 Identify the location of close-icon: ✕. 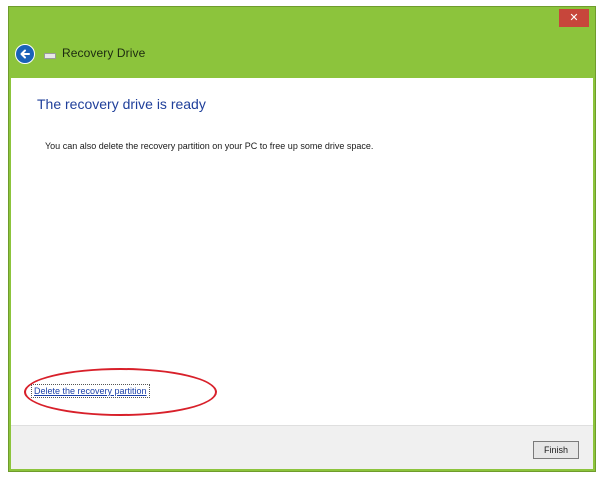
(574, 17).